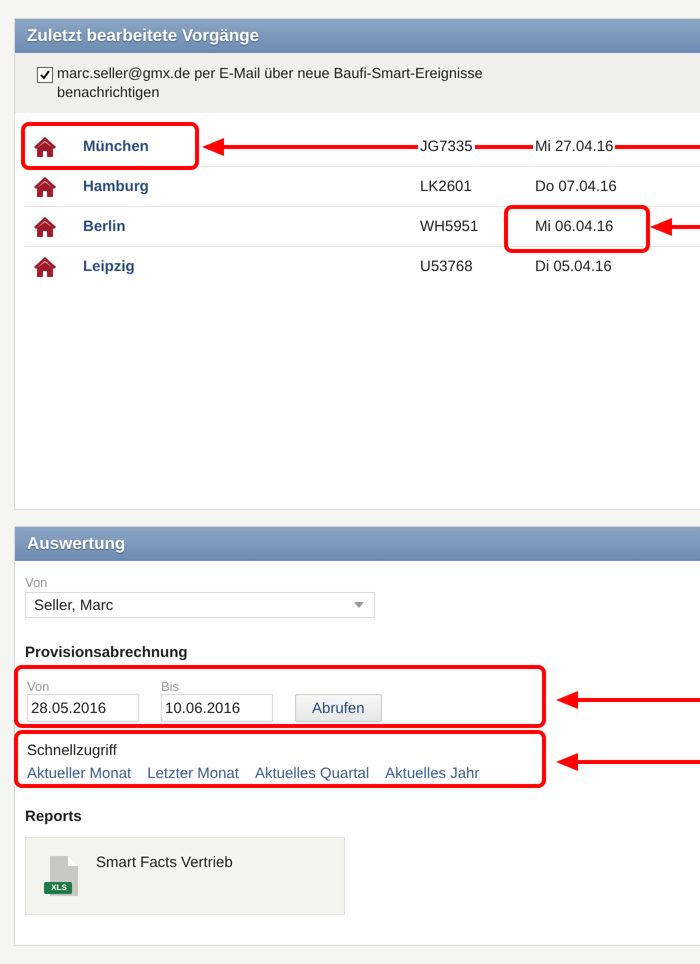 This screenshot has width=700, height=964. What do you see at coordinates (59, 888) in the screenshot?
I see `file-type-label: XLS` at bounding box center [59, 888].